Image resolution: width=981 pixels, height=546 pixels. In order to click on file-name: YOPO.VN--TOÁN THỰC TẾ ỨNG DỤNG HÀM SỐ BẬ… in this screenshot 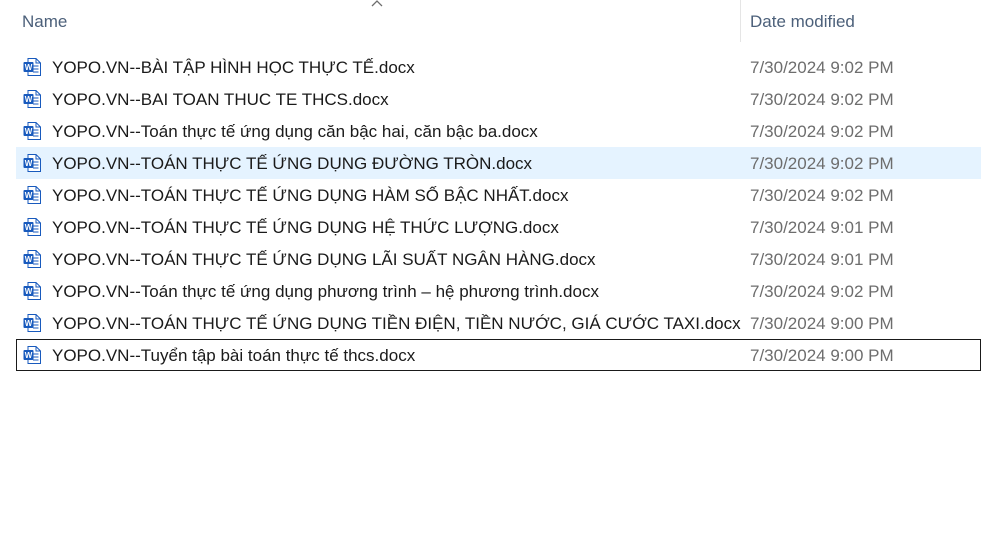, I will do `click(310, 195)`.